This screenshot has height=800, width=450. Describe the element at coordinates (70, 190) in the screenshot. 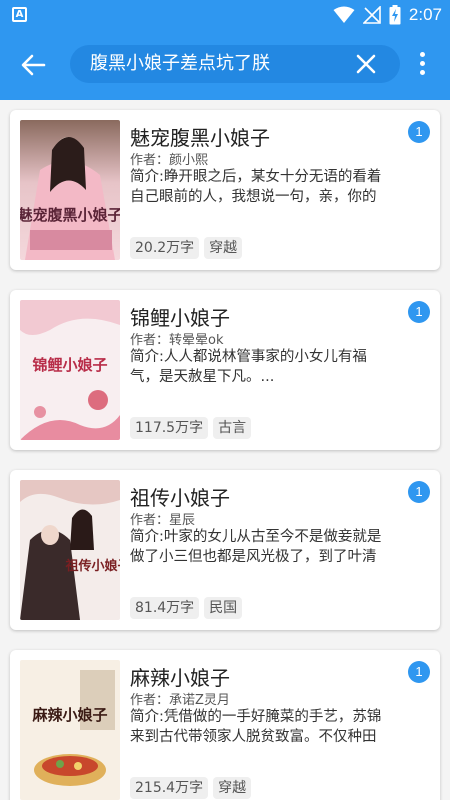

I see `book-cover: 魅宠腹黑小娘子` at that location.